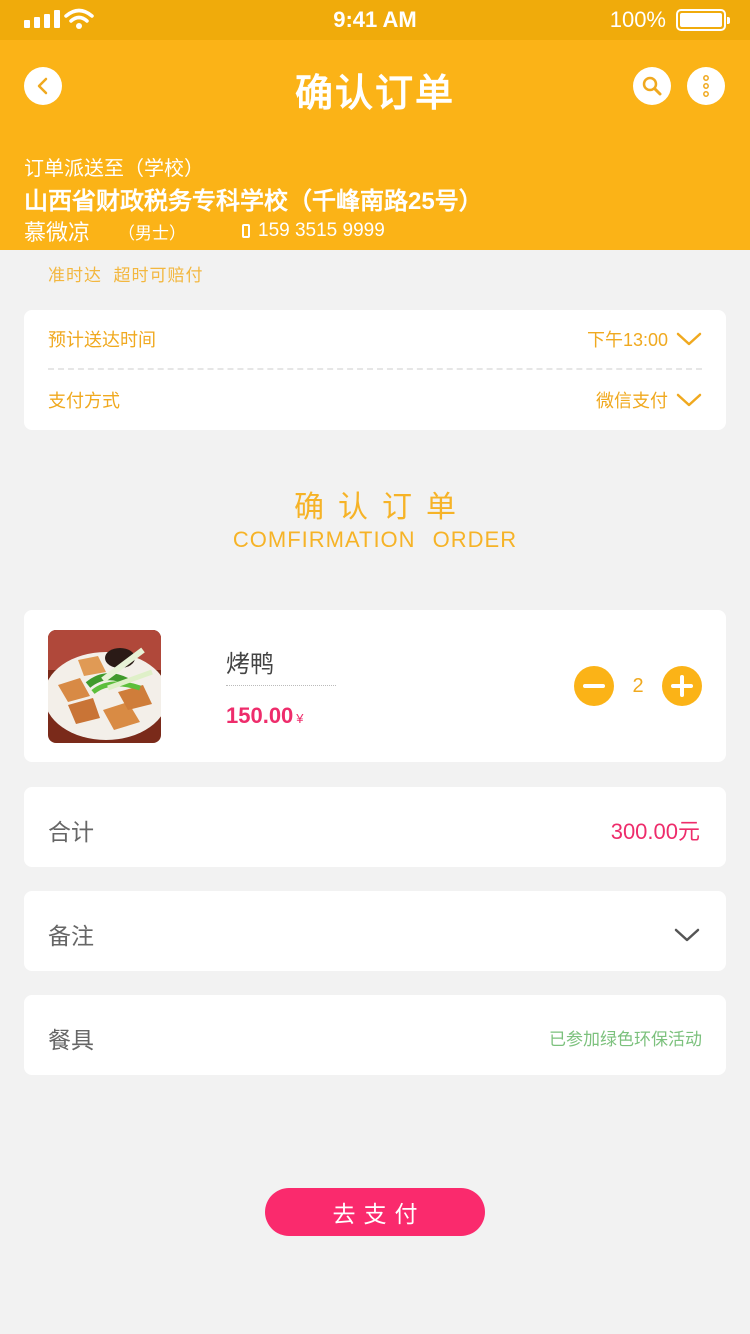 This screenshot has width=750, height=1334. I want to click on search-icon, so click(652, 86).